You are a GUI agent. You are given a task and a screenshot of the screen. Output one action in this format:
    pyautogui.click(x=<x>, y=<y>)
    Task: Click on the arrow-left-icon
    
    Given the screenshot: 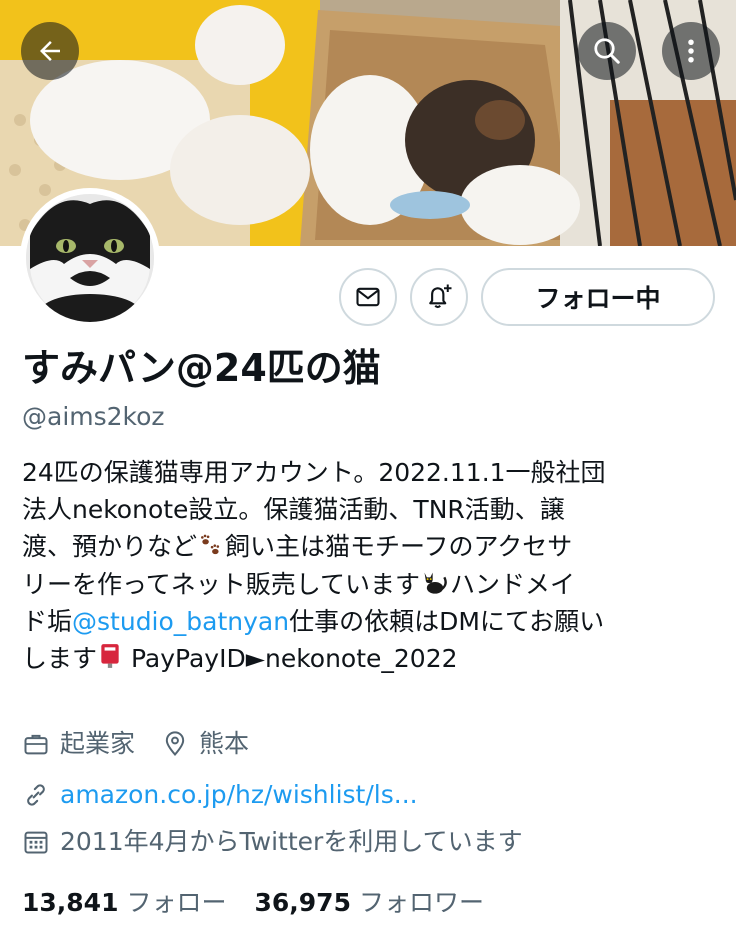 What is the action you would take?
    pyautogui.click(x=50, y=51)
    